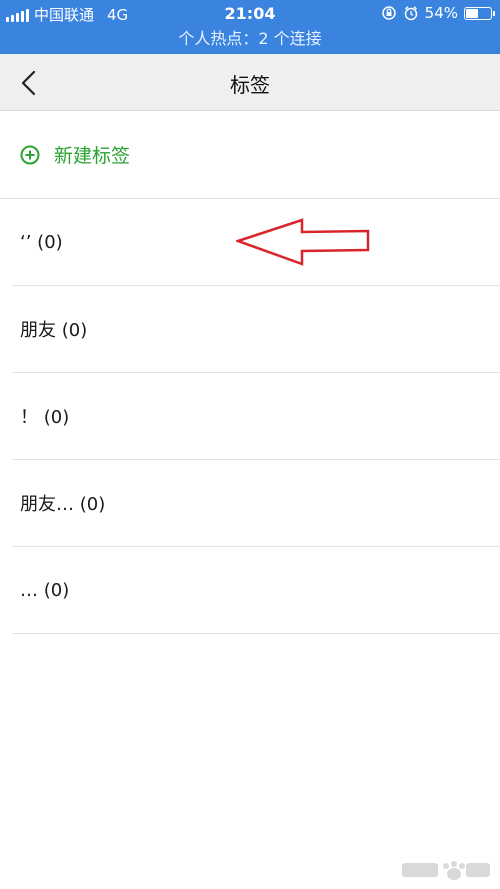 The height and width of the screenshot is (889, 500). What do you see at coordinates (92, 156) in the screenshot?
I see `new-tag-label: 新建标签` at bounding box center [92, 156].